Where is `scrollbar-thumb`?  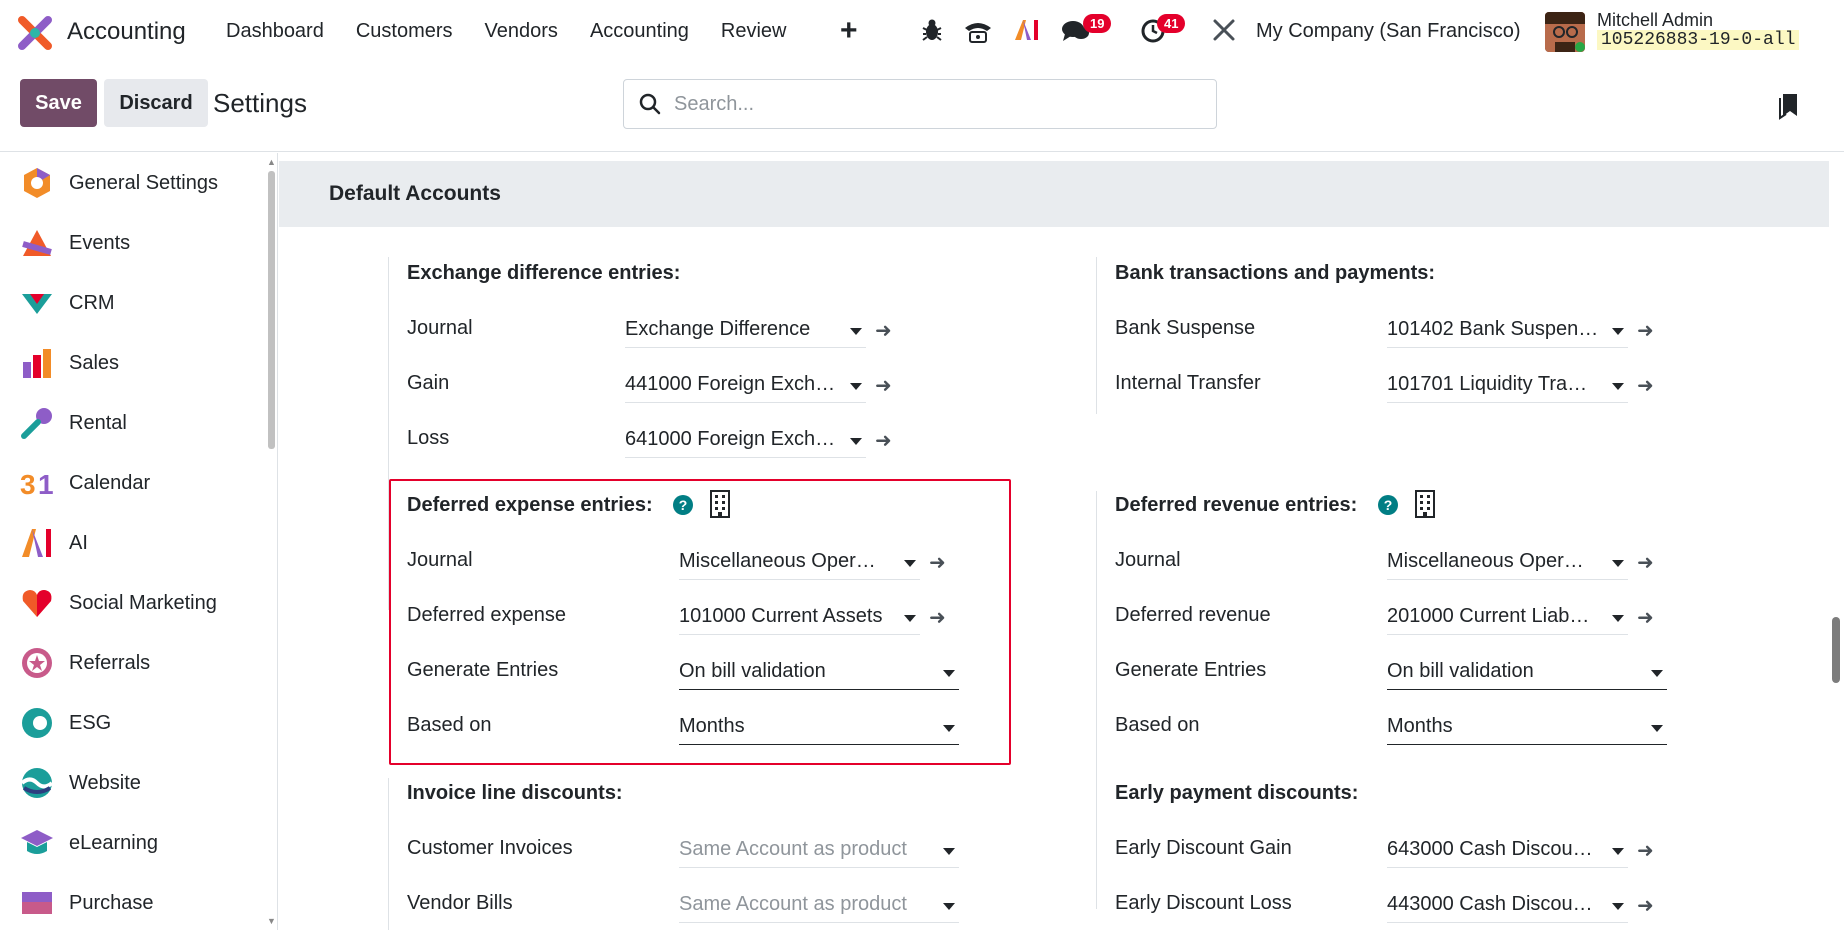
scrollbar-thumb is located at coordinates (1836, 650).